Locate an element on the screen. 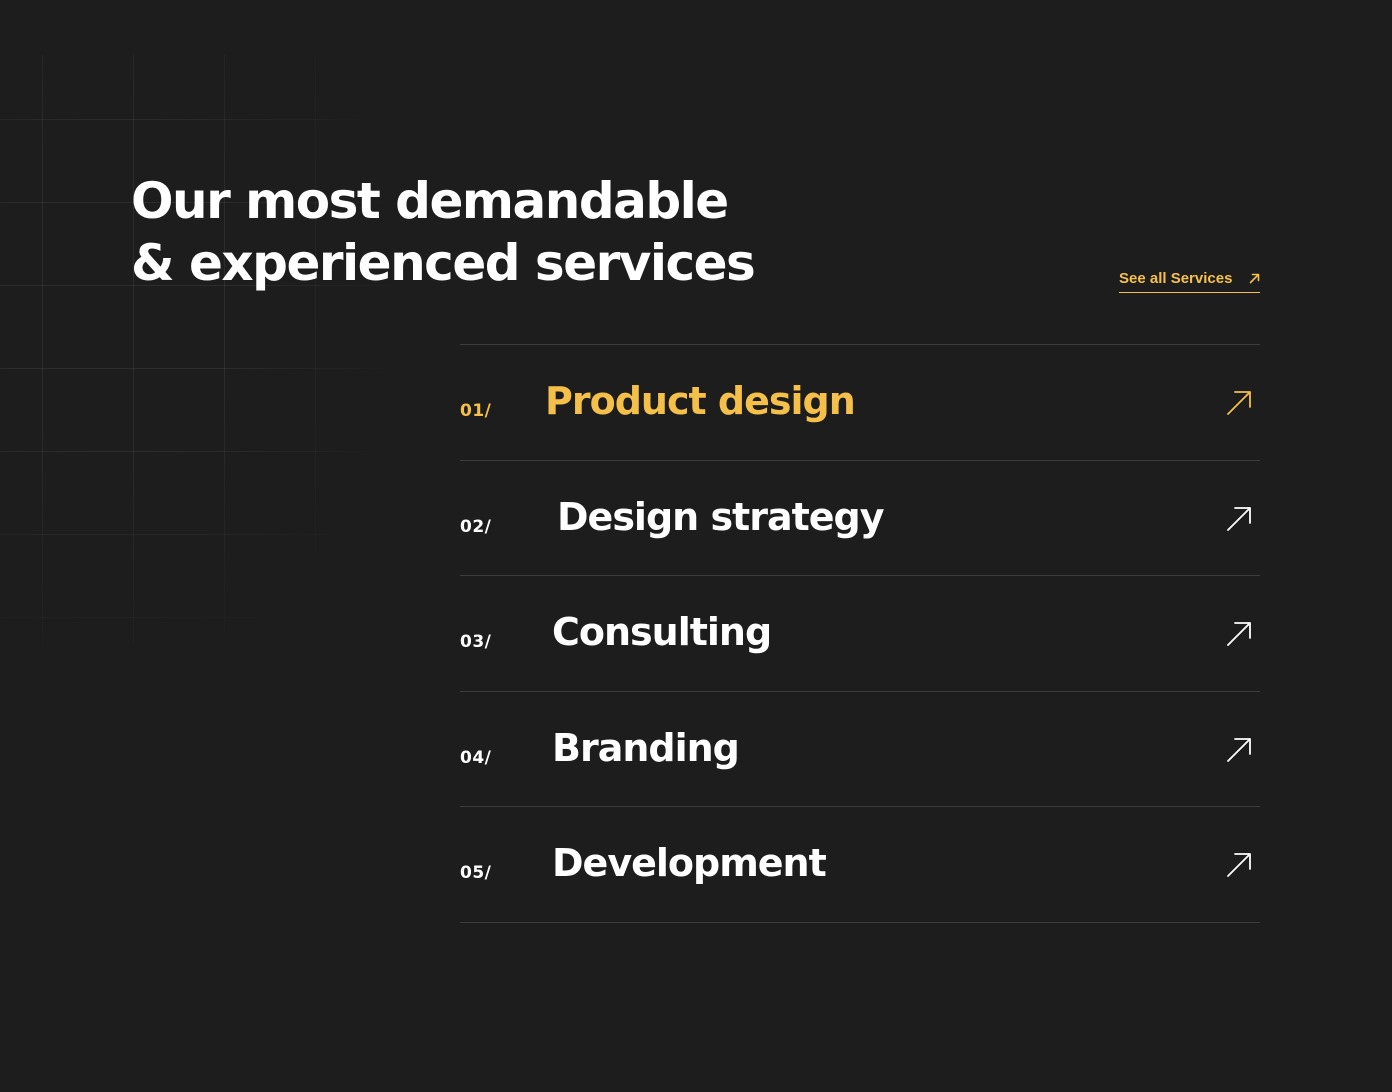 This screenshot has width=1392, height=1092. service-item-design-strategy: 02/ Design strategy is located at coordinates (860, 519).